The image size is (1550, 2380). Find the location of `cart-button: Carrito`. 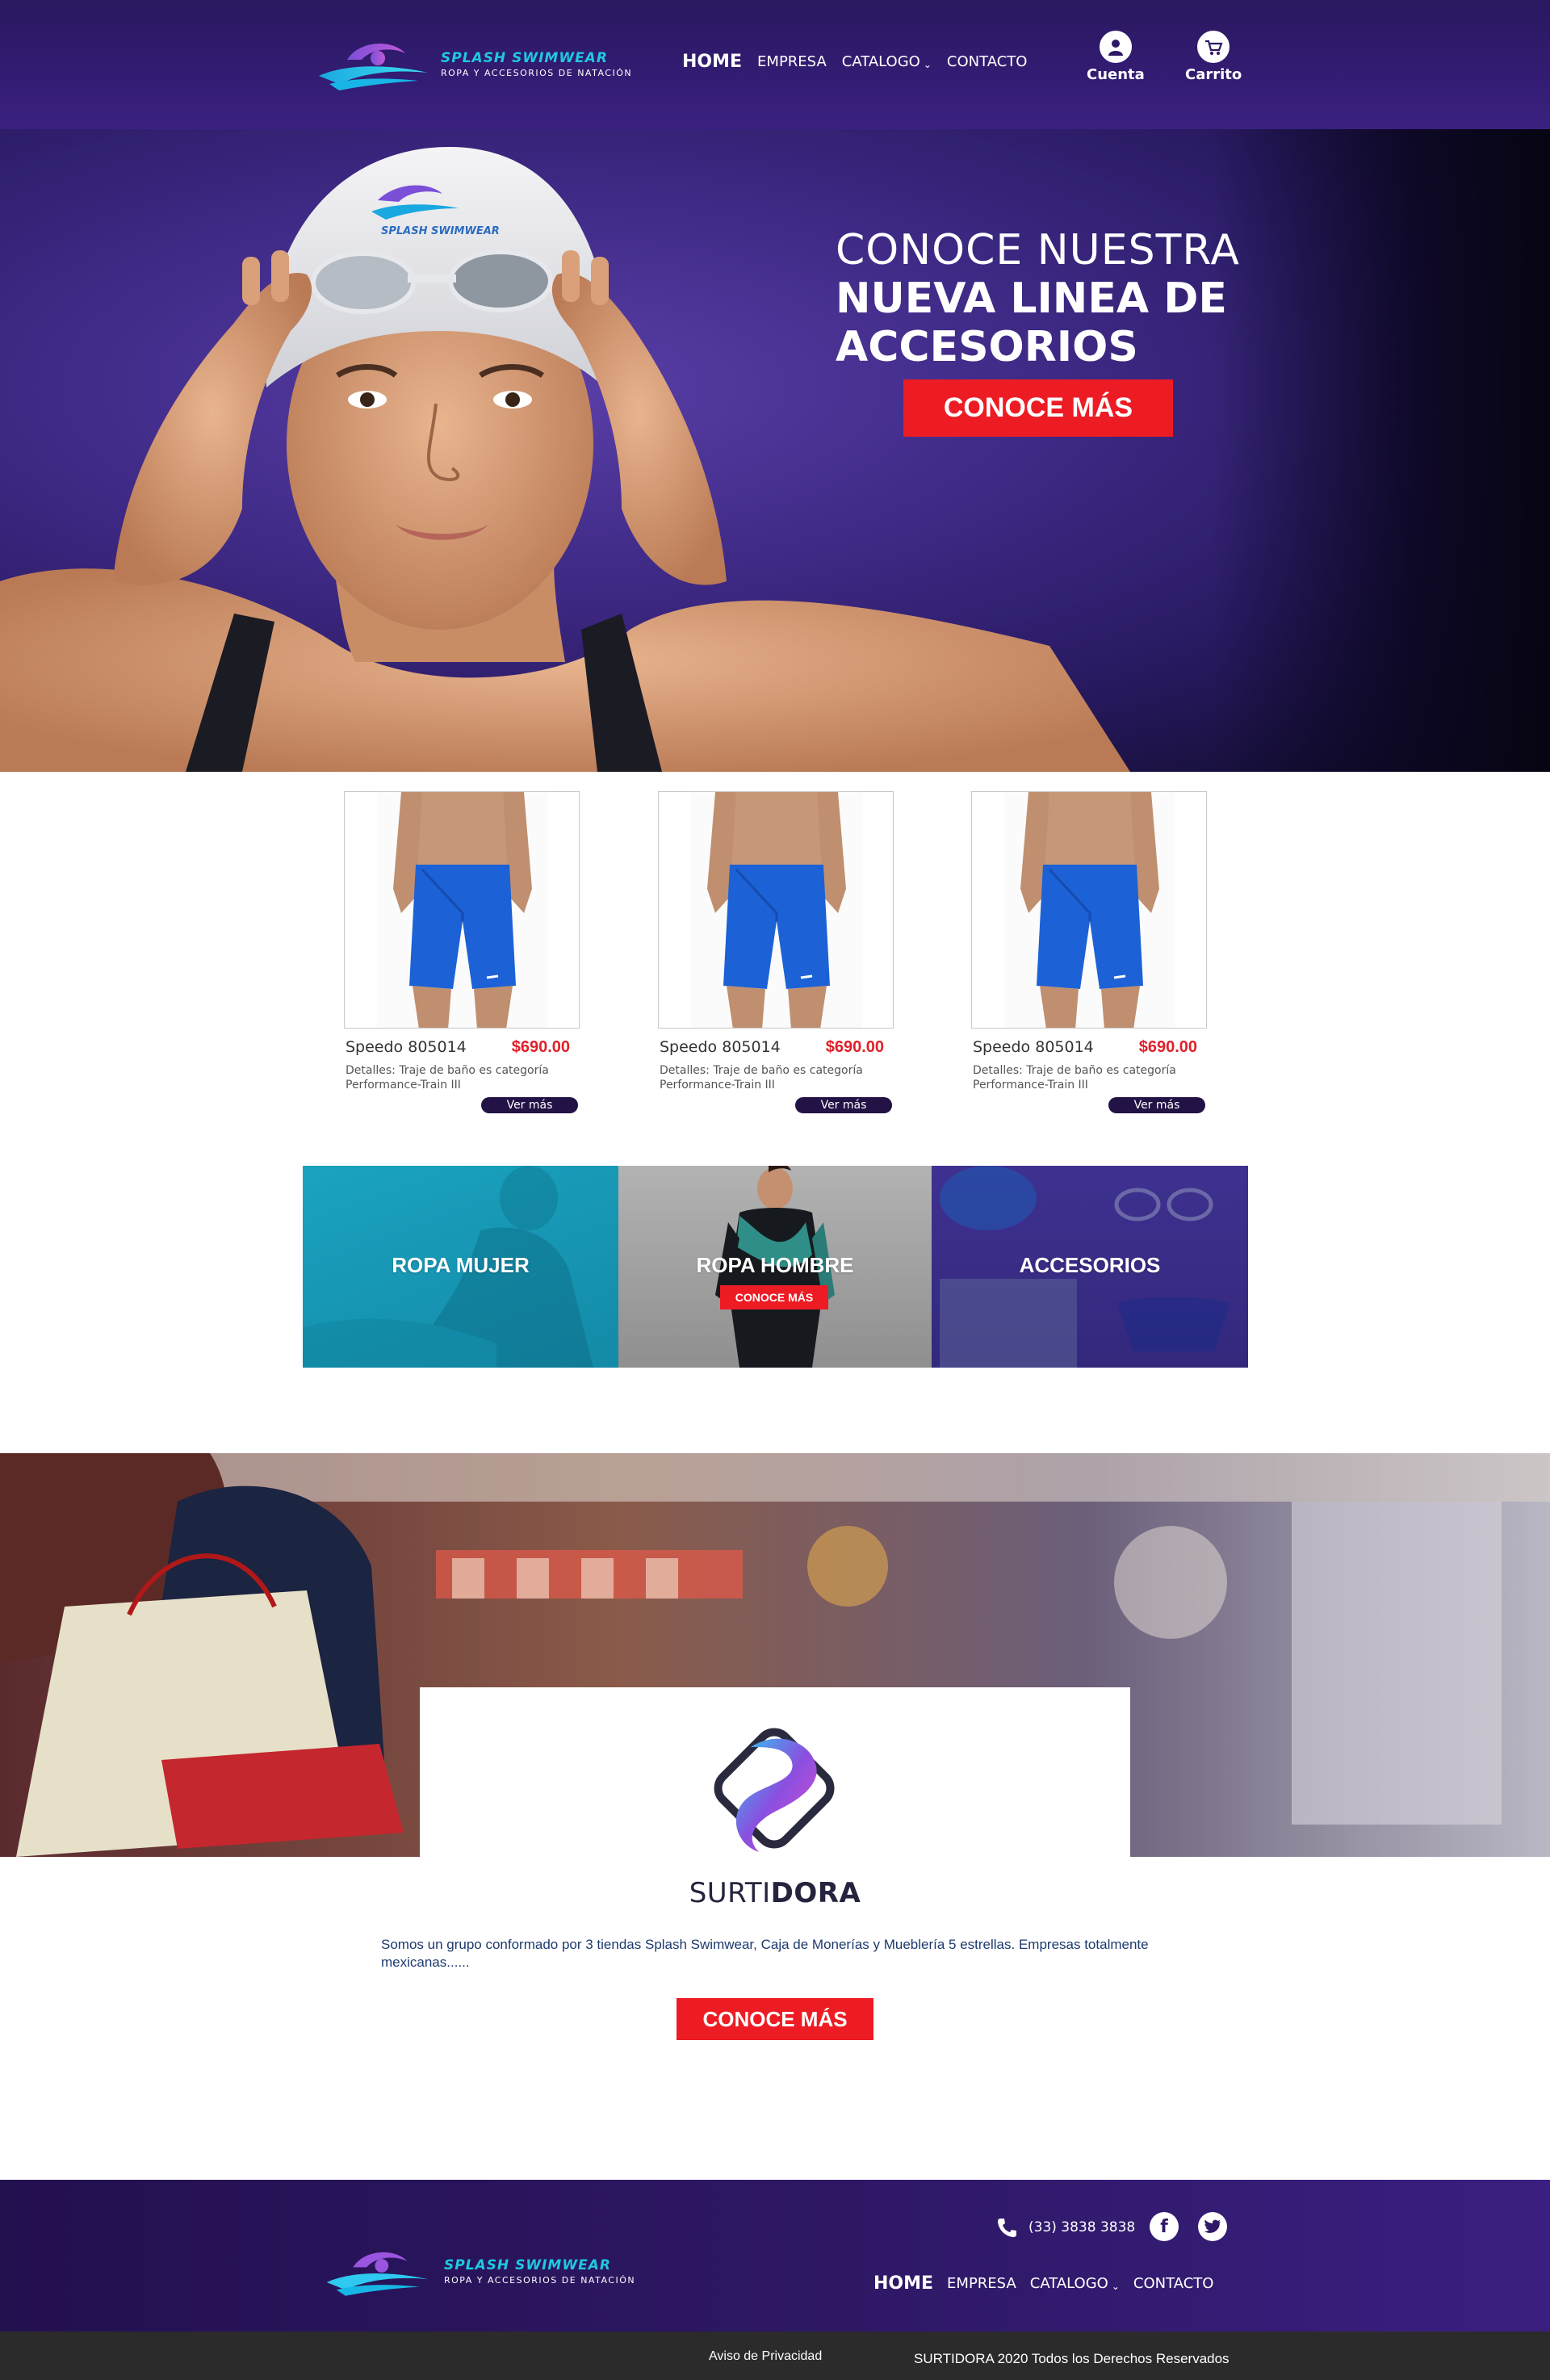

cart-button: Carrito is located at coordinates (1213, 57).